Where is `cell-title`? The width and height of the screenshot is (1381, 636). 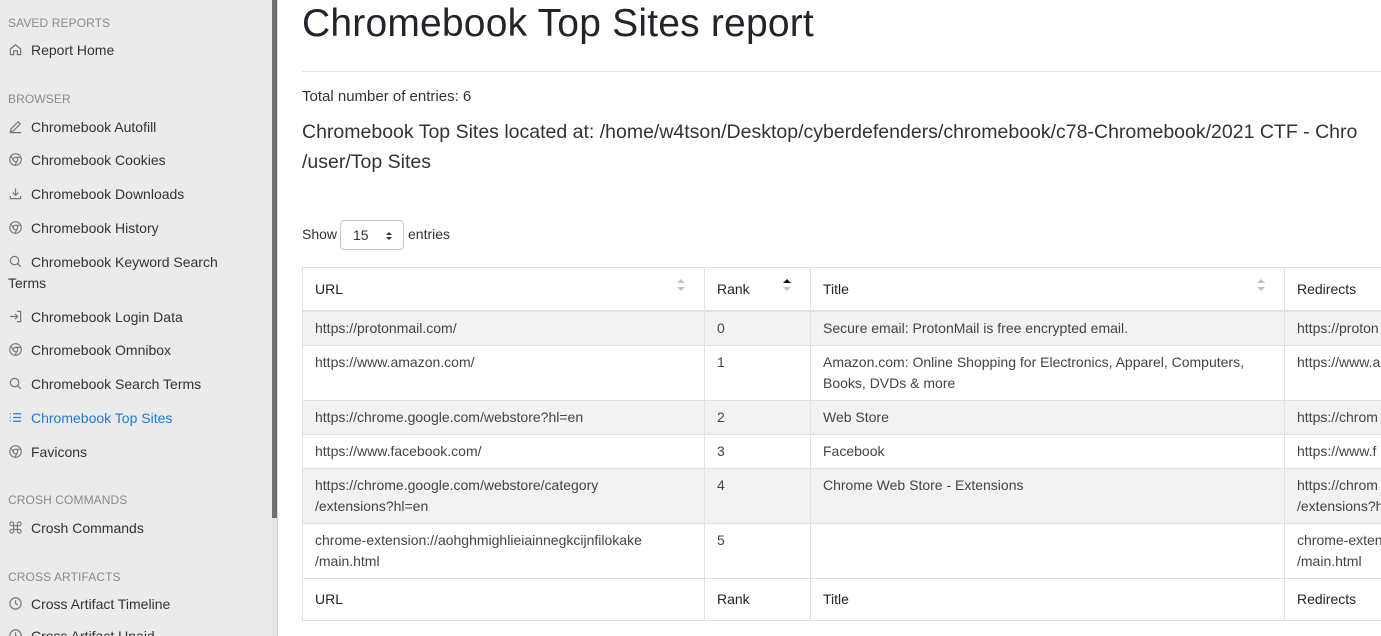 cell-title is located at coordinates (1047, 550).